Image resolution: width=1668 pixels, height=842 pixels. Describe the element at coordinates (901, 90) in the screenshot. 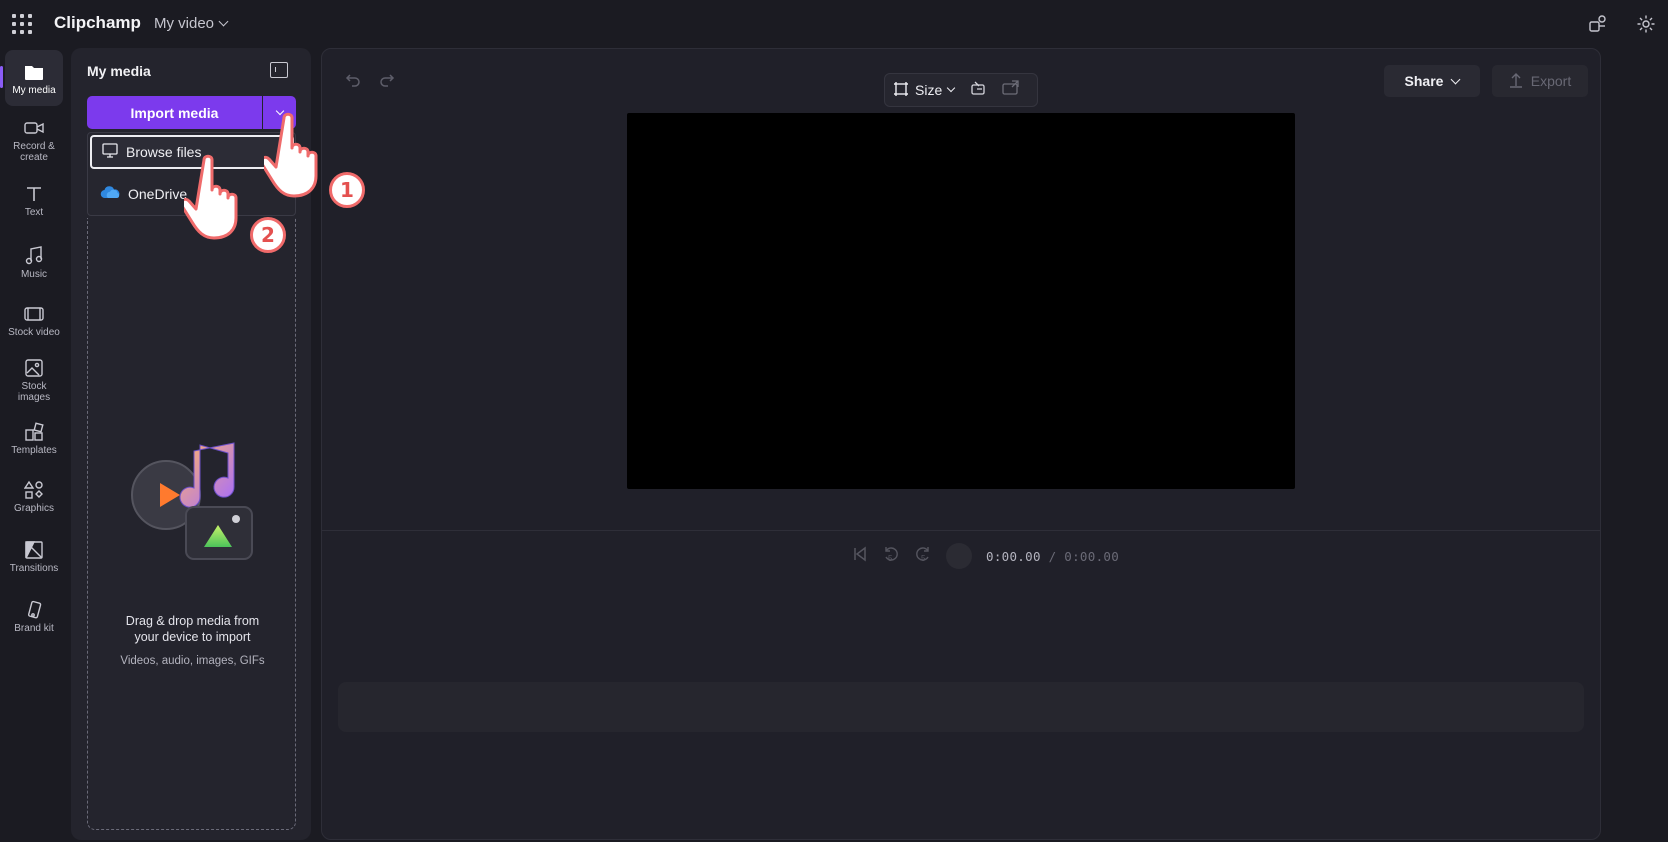

I see `resize-icon` at that location.